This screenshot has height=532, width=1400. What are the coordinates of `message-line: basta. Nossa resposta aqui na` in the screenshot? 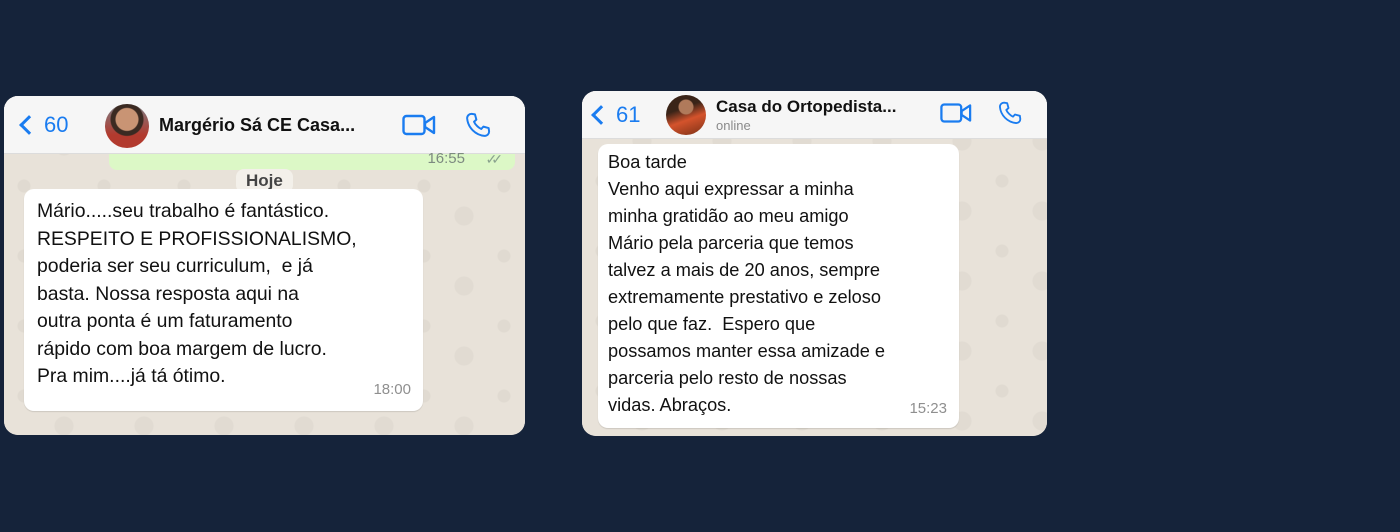 It's located at (168, 293).